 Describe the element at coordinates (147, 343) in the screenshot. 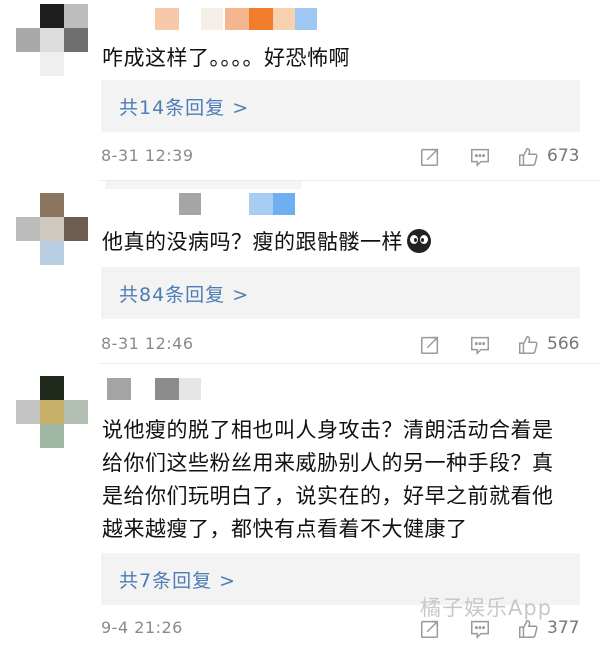

I see `timestamp: 8-31 12:46` at that location.